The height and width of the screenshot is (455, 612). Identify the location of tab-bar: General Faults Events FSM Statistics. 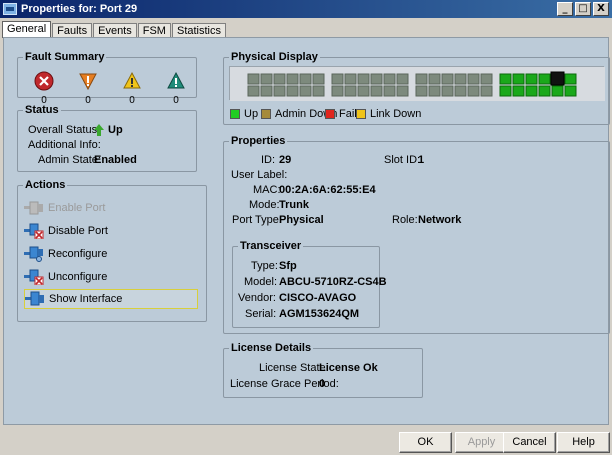
(114, 29).